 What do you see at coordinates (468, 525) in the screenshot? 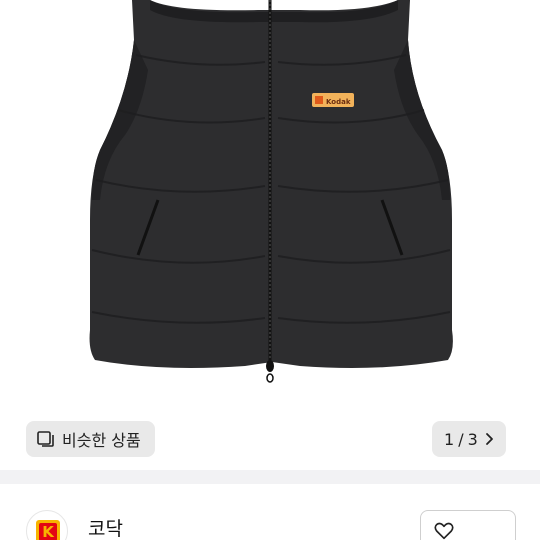
I see `store-like-button` at bounding box center [468, 525].